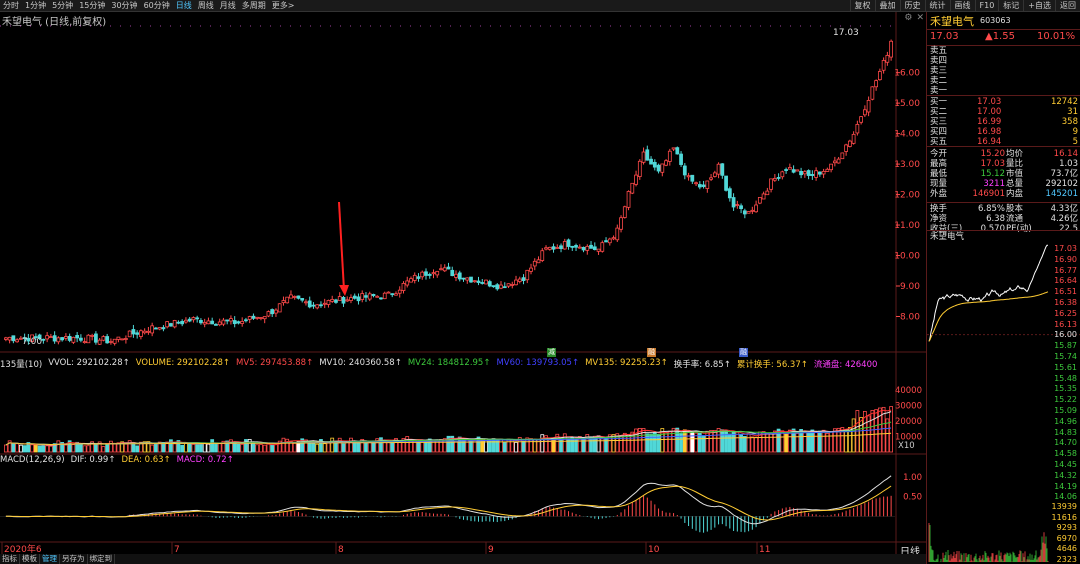 The height and width of the screenshot is (564, 1080). Describe the element at coordinates (1065, 486) in the screenshot. I see `intraday-price-tick: 14.19` at that location.